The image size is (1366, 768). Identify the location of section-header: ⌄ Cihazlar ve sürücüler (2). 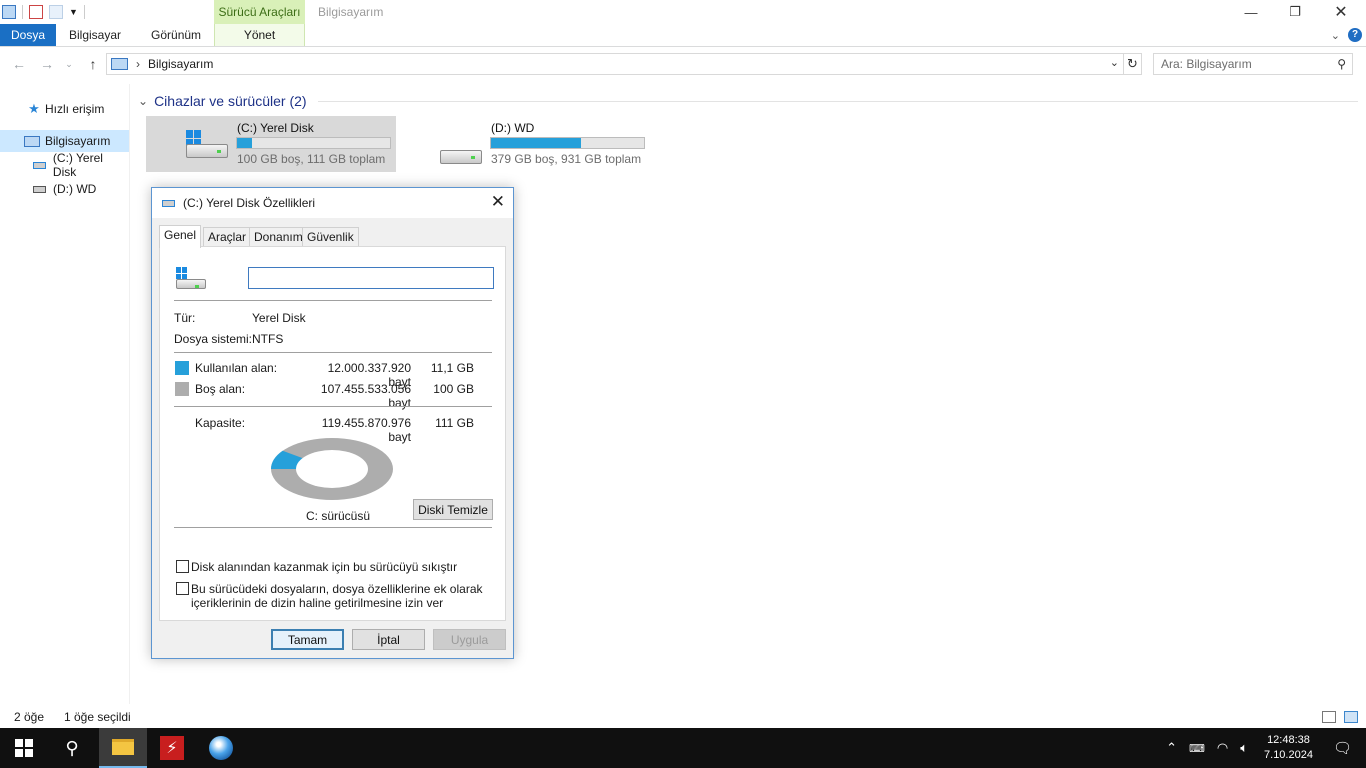
(222, 101).